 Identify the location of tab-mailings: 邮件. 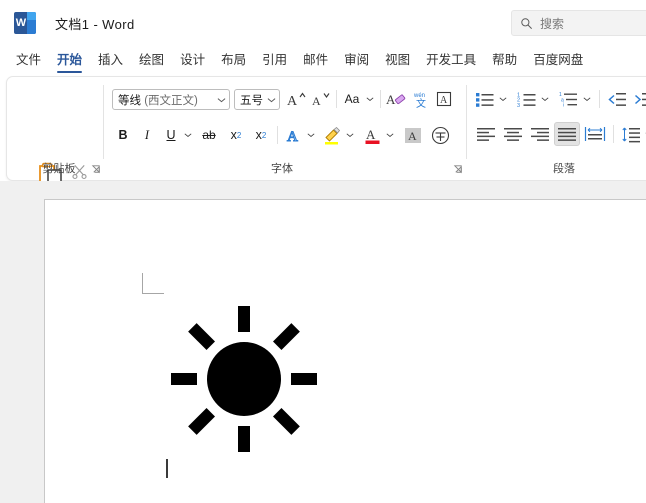
(315, 60).